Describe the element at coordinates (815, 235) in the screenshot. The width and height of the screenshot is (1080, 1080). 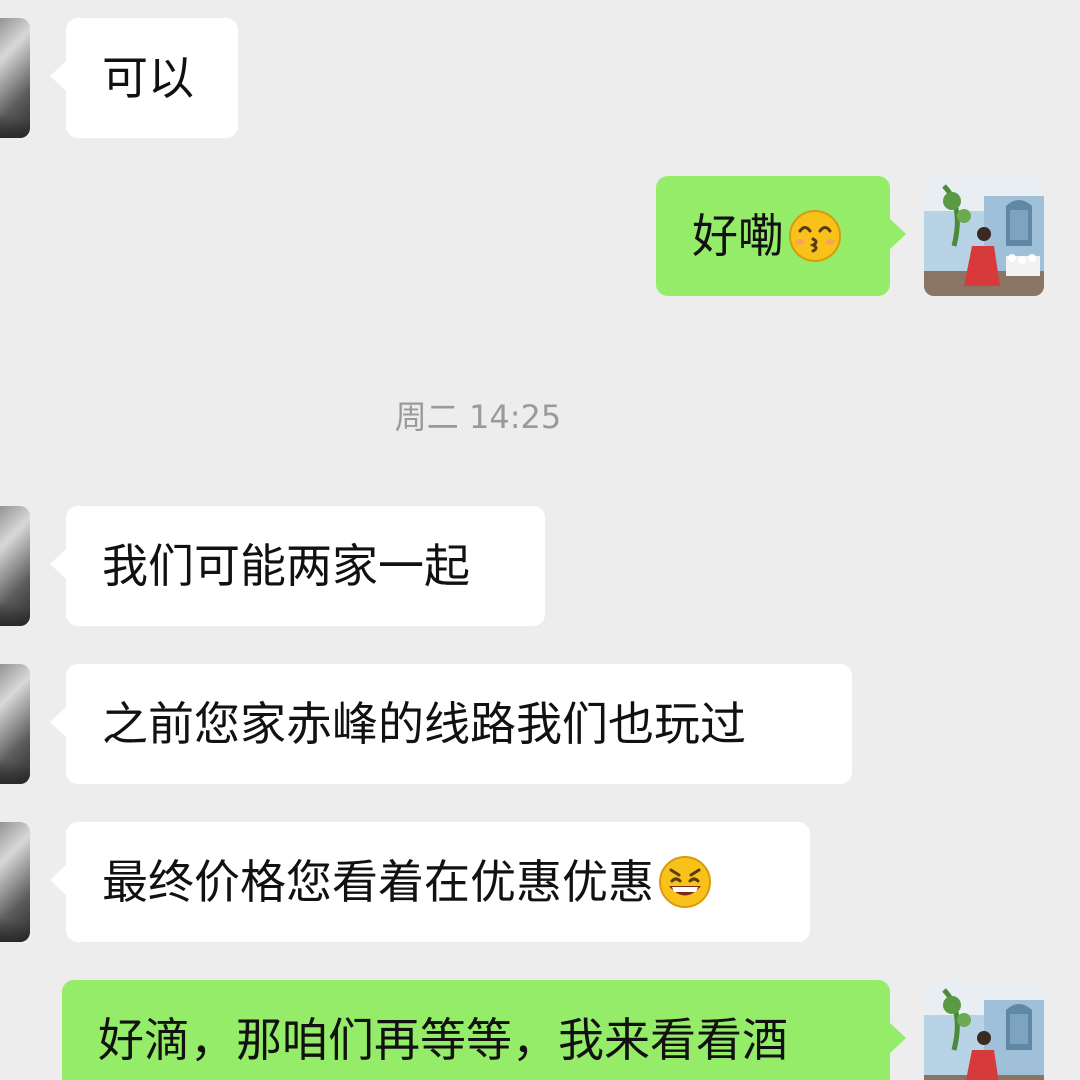
I see `kissing-face-emoji` at that location.